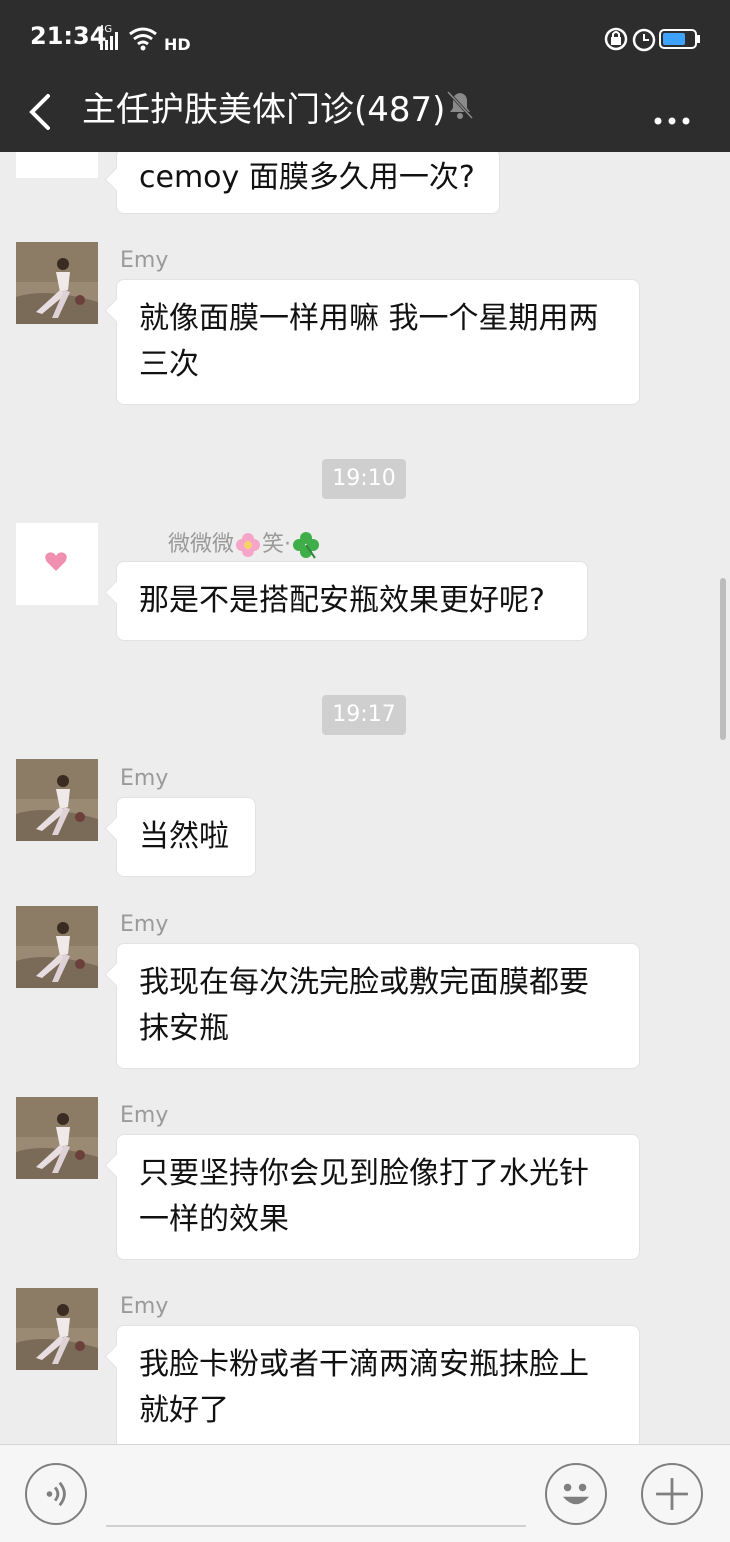 This screenshot has width=730, height=1542. Describe the element at coordinates (307, 177) in the screenshot. I see `message-text: cemoy 面膜多久用一次?` at that location.